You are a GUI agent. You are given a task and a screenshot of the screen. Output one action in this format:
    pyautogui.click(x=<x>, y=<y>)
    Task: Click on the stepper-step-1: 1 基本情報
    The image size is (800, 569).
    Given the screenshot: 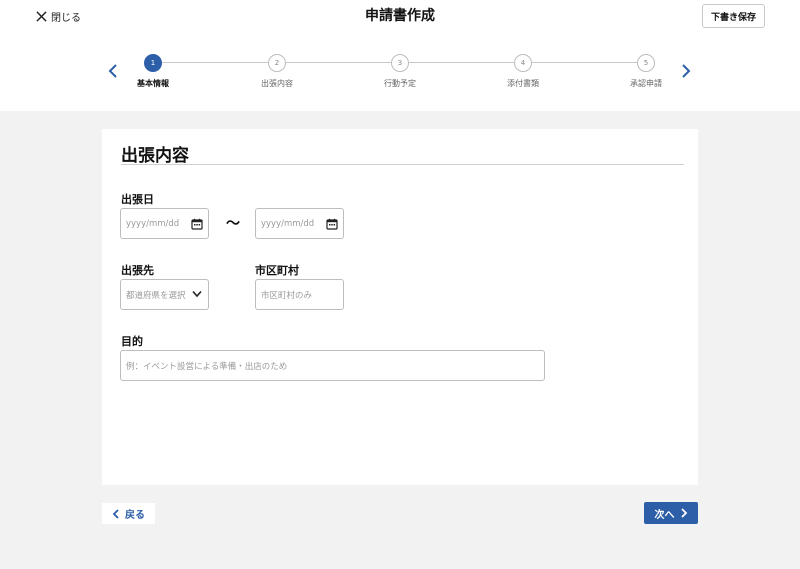 What is the action you would take?
    pyautogui.click(x=153, y=71)
    